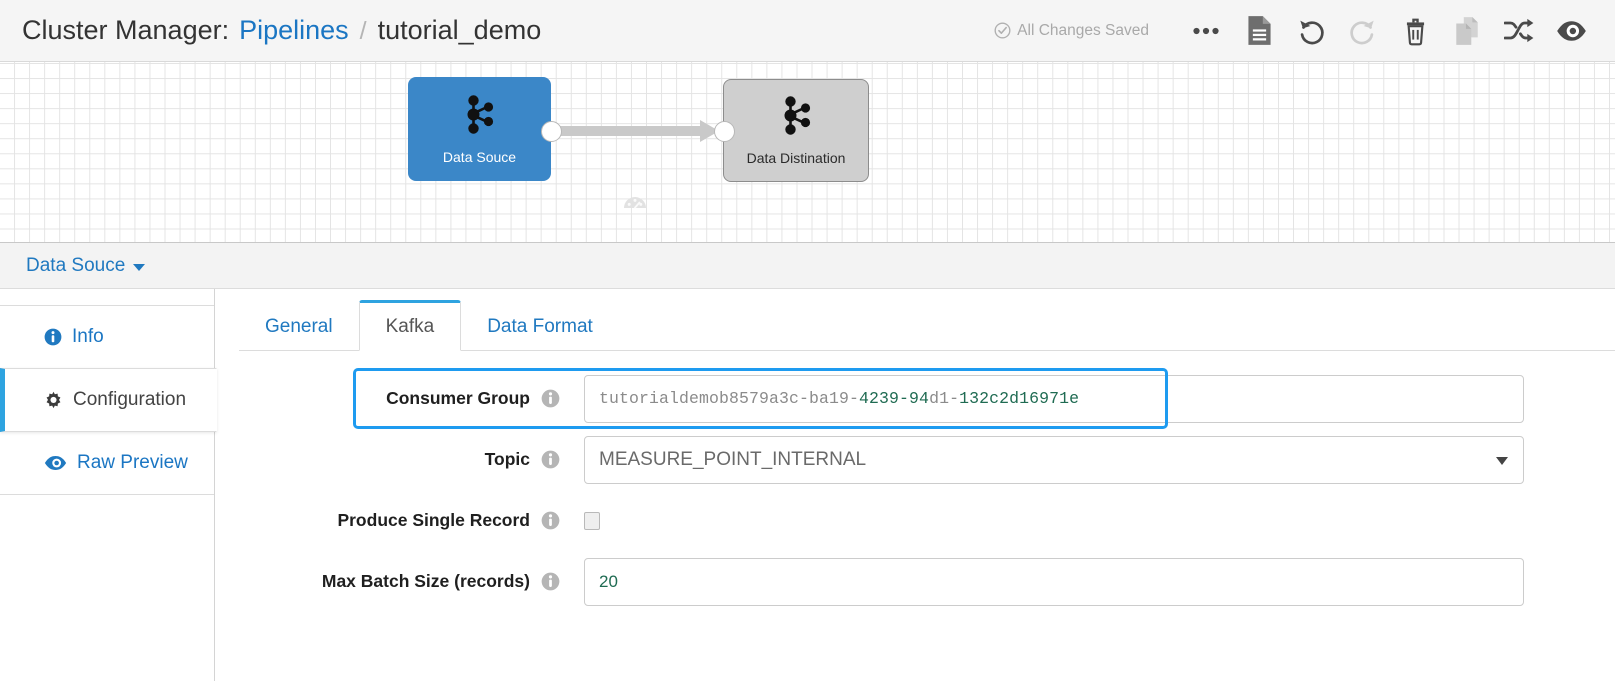  I want to click on produce-single-record-checkbox, so click(592, 520).